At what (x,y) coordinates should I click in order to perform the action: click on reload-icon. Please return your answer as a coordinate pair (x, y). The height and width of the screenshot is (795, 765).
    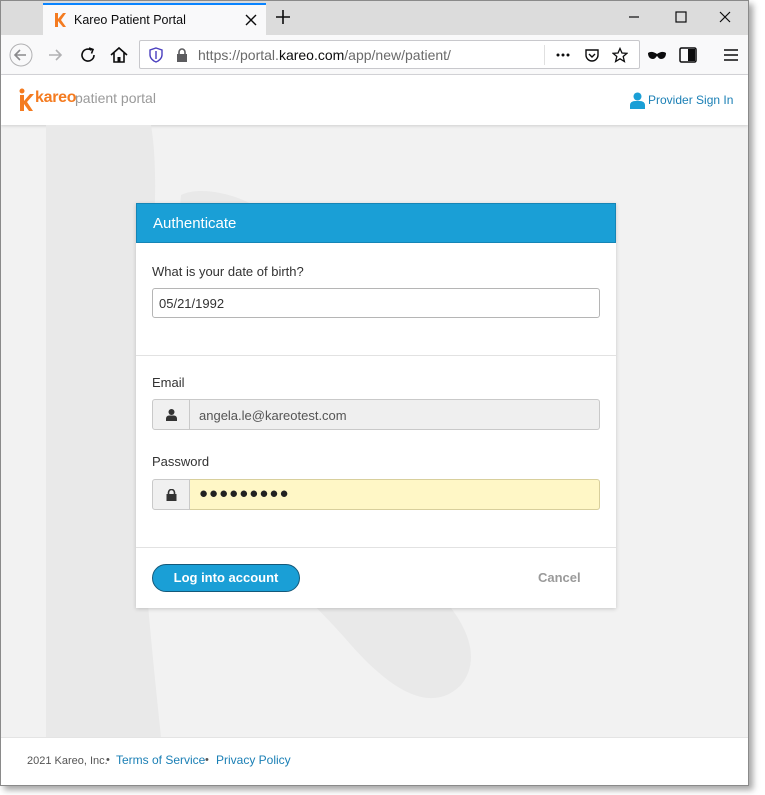
    Looking at the image, I should click on (88, 55).